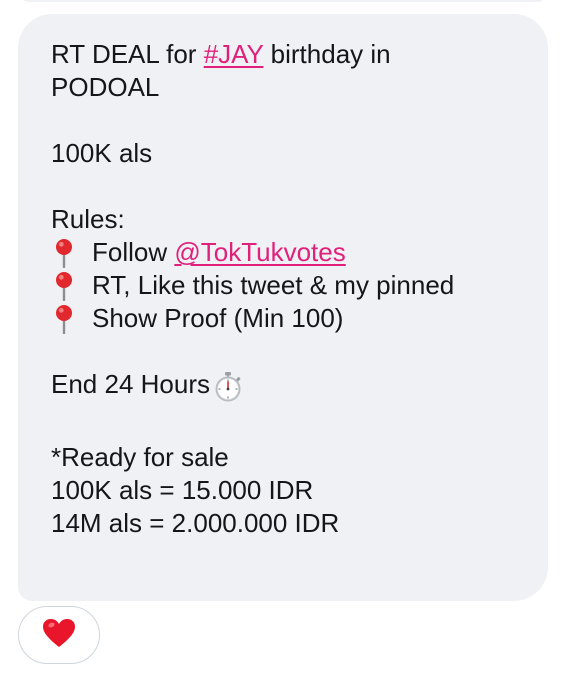 The image size is (568, 674). Describe the element at coordinates (127, 54) in the screenshot. I see `message-text: RT DEAL for` at that location.